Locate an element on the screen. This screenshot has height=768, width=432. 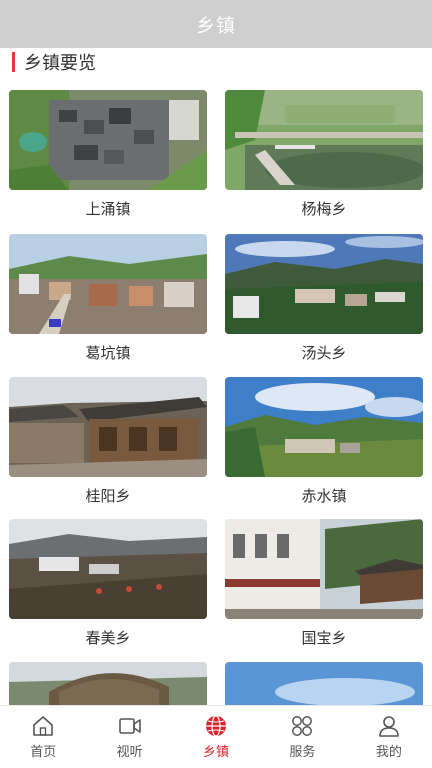
town-name: 春美乡 is located at coordinates (108, 638).